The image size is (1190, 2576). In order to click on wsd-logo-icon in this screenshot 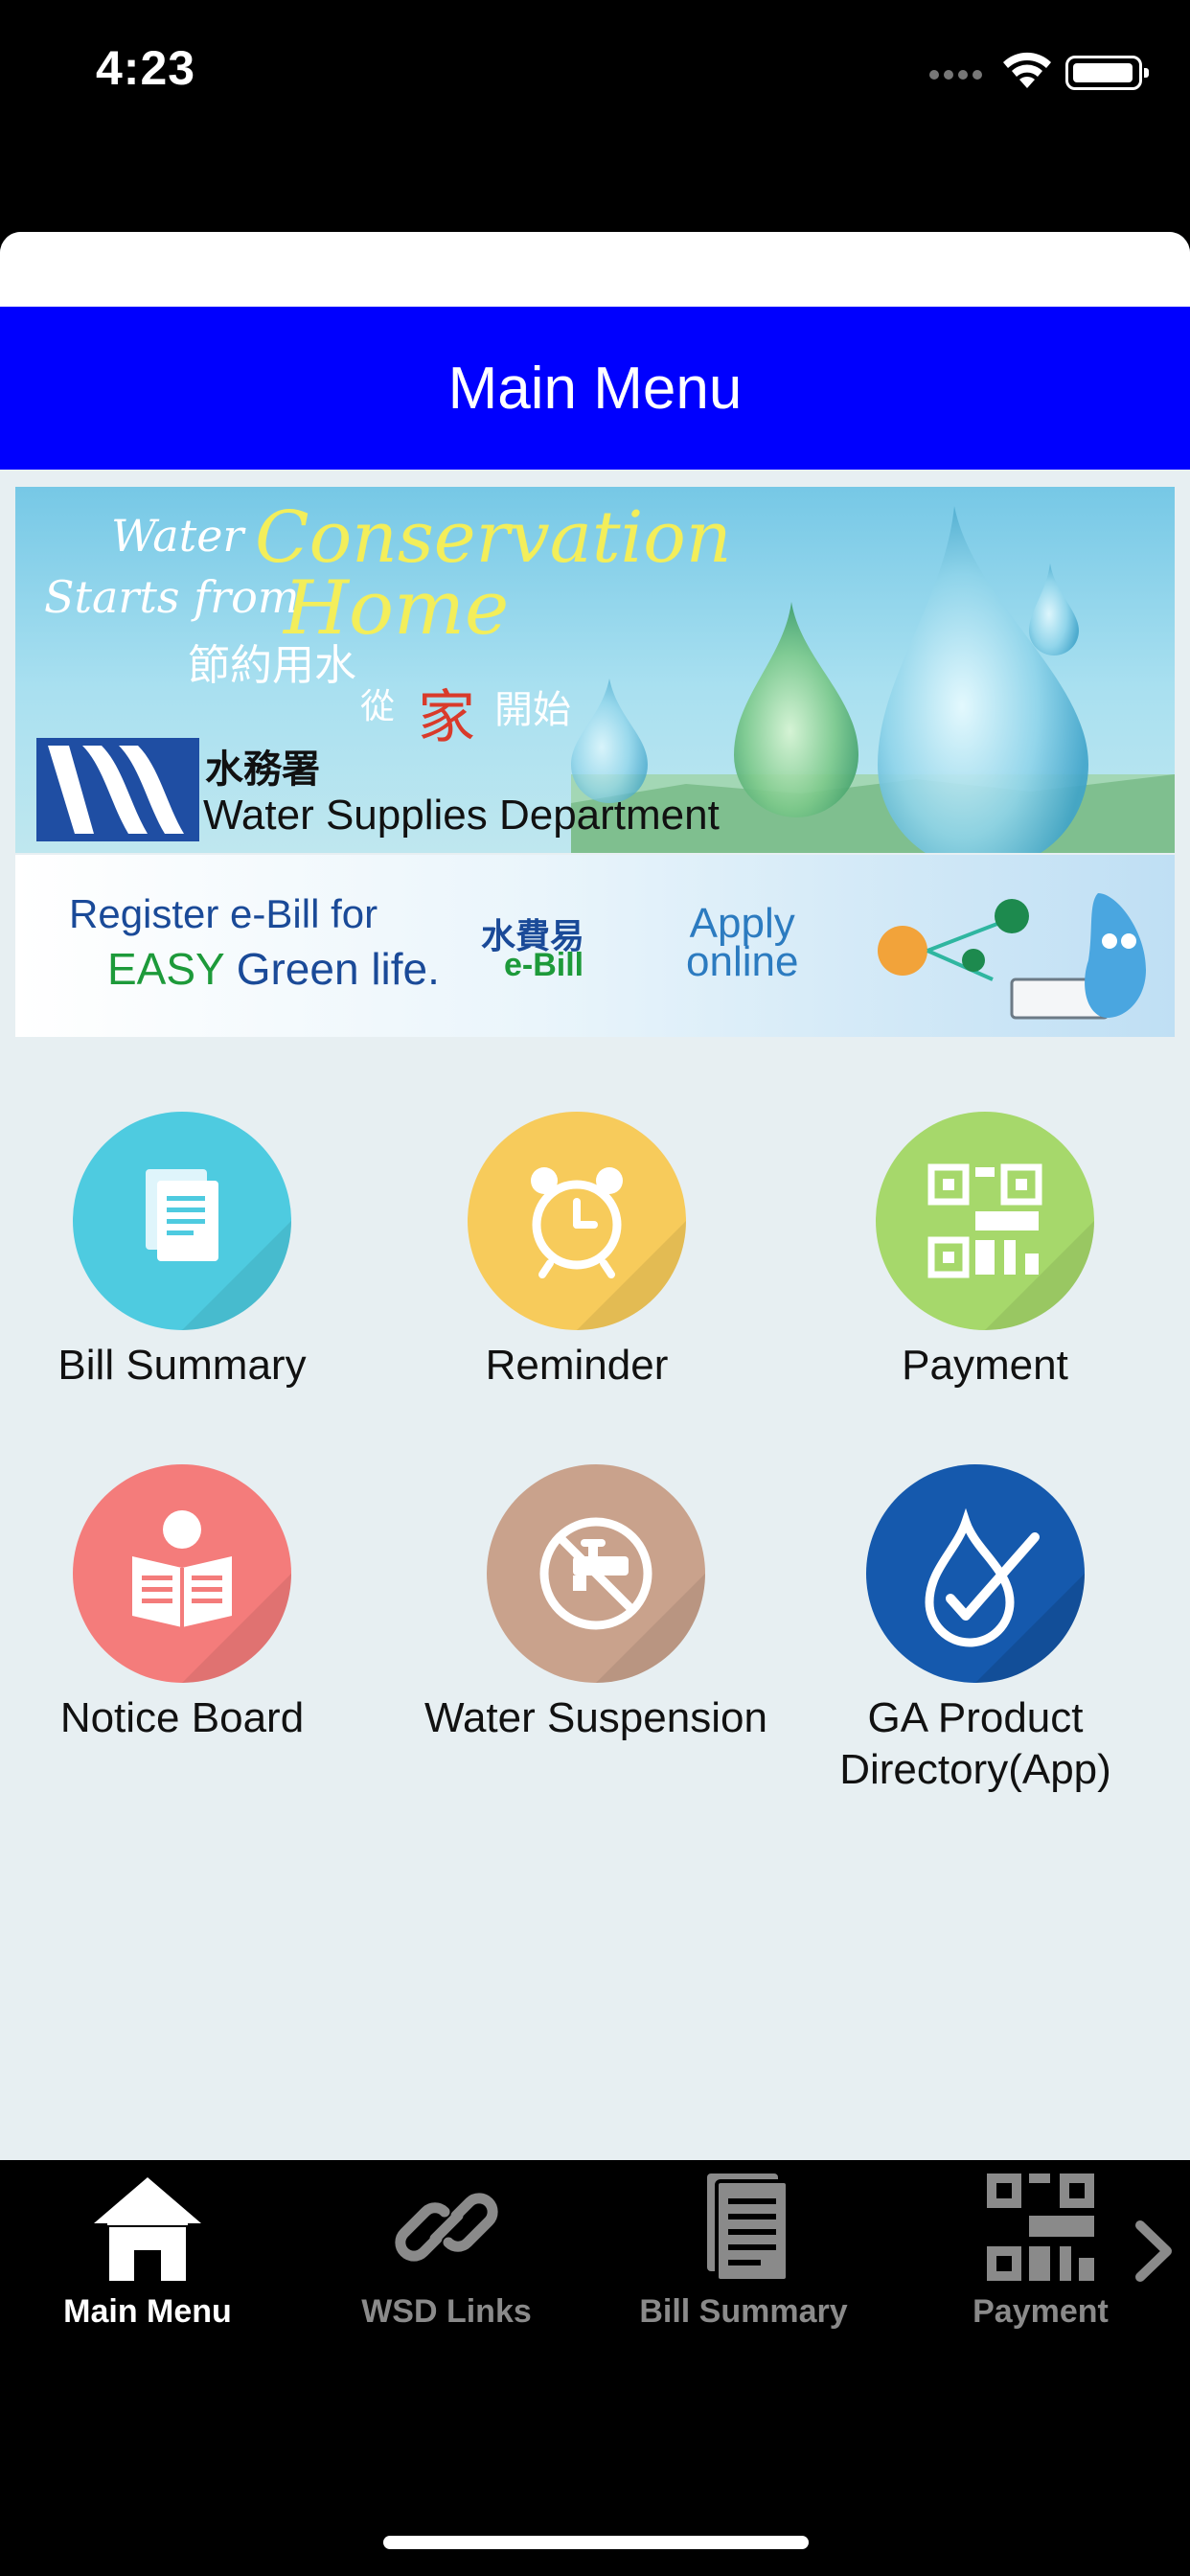, I will do `click(118, 789)`.